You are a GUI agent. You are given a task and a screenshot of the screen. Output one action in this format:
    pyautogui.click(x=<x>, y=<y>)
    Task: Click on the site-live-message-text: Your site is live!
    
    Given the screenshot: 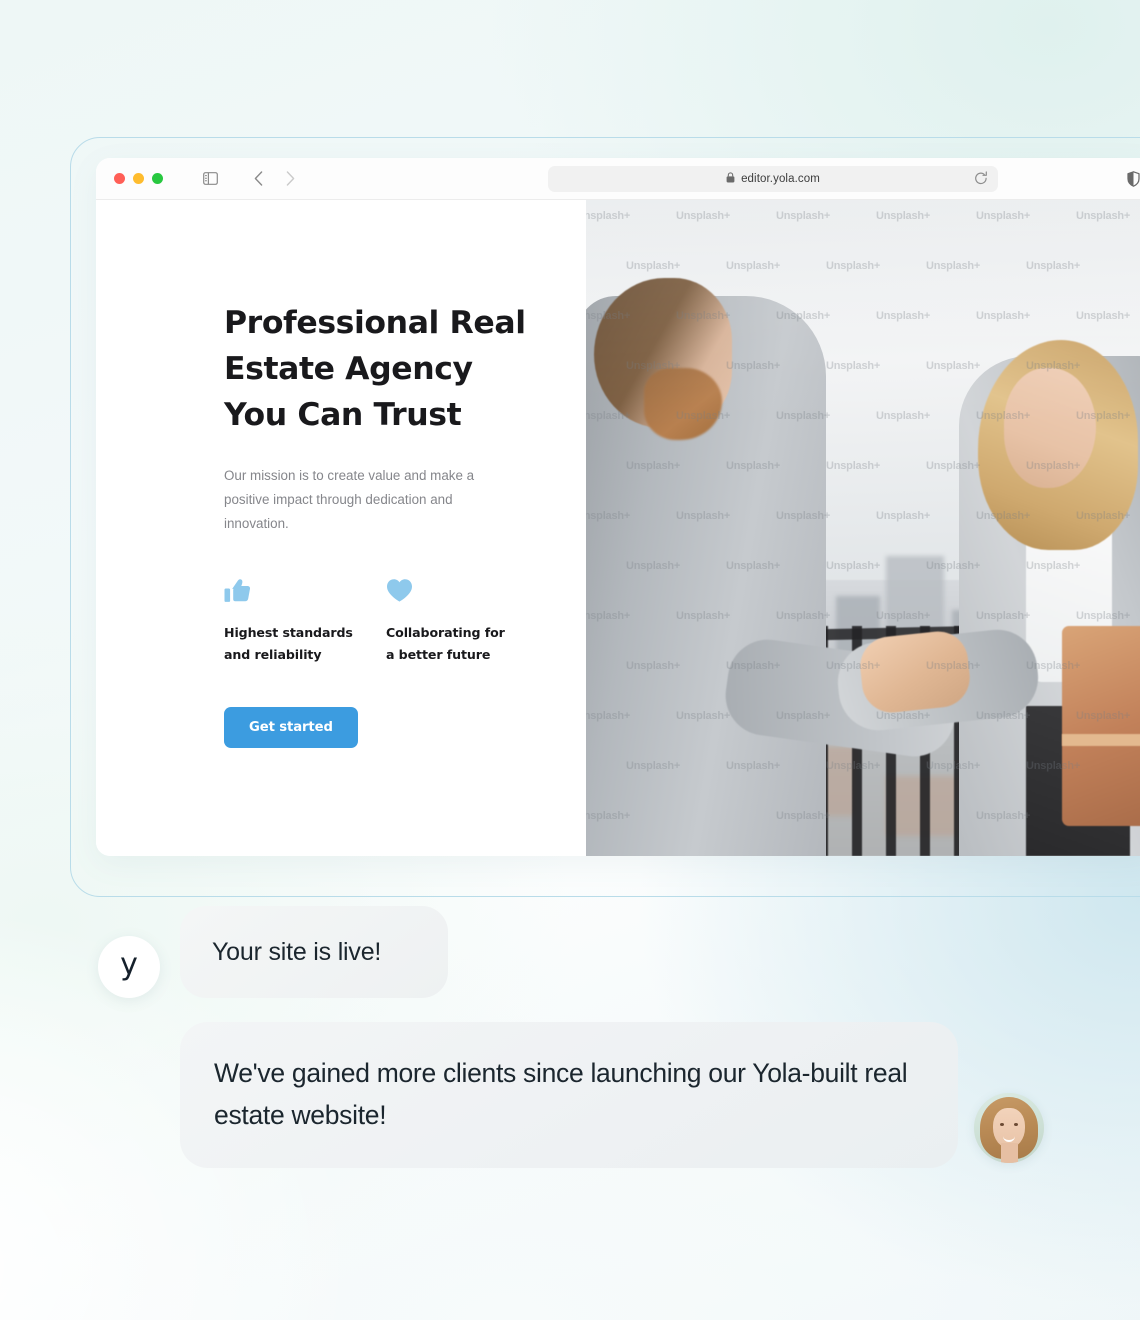 What is the action you would take?
    pyautogui.click(x=297, y=952)
    